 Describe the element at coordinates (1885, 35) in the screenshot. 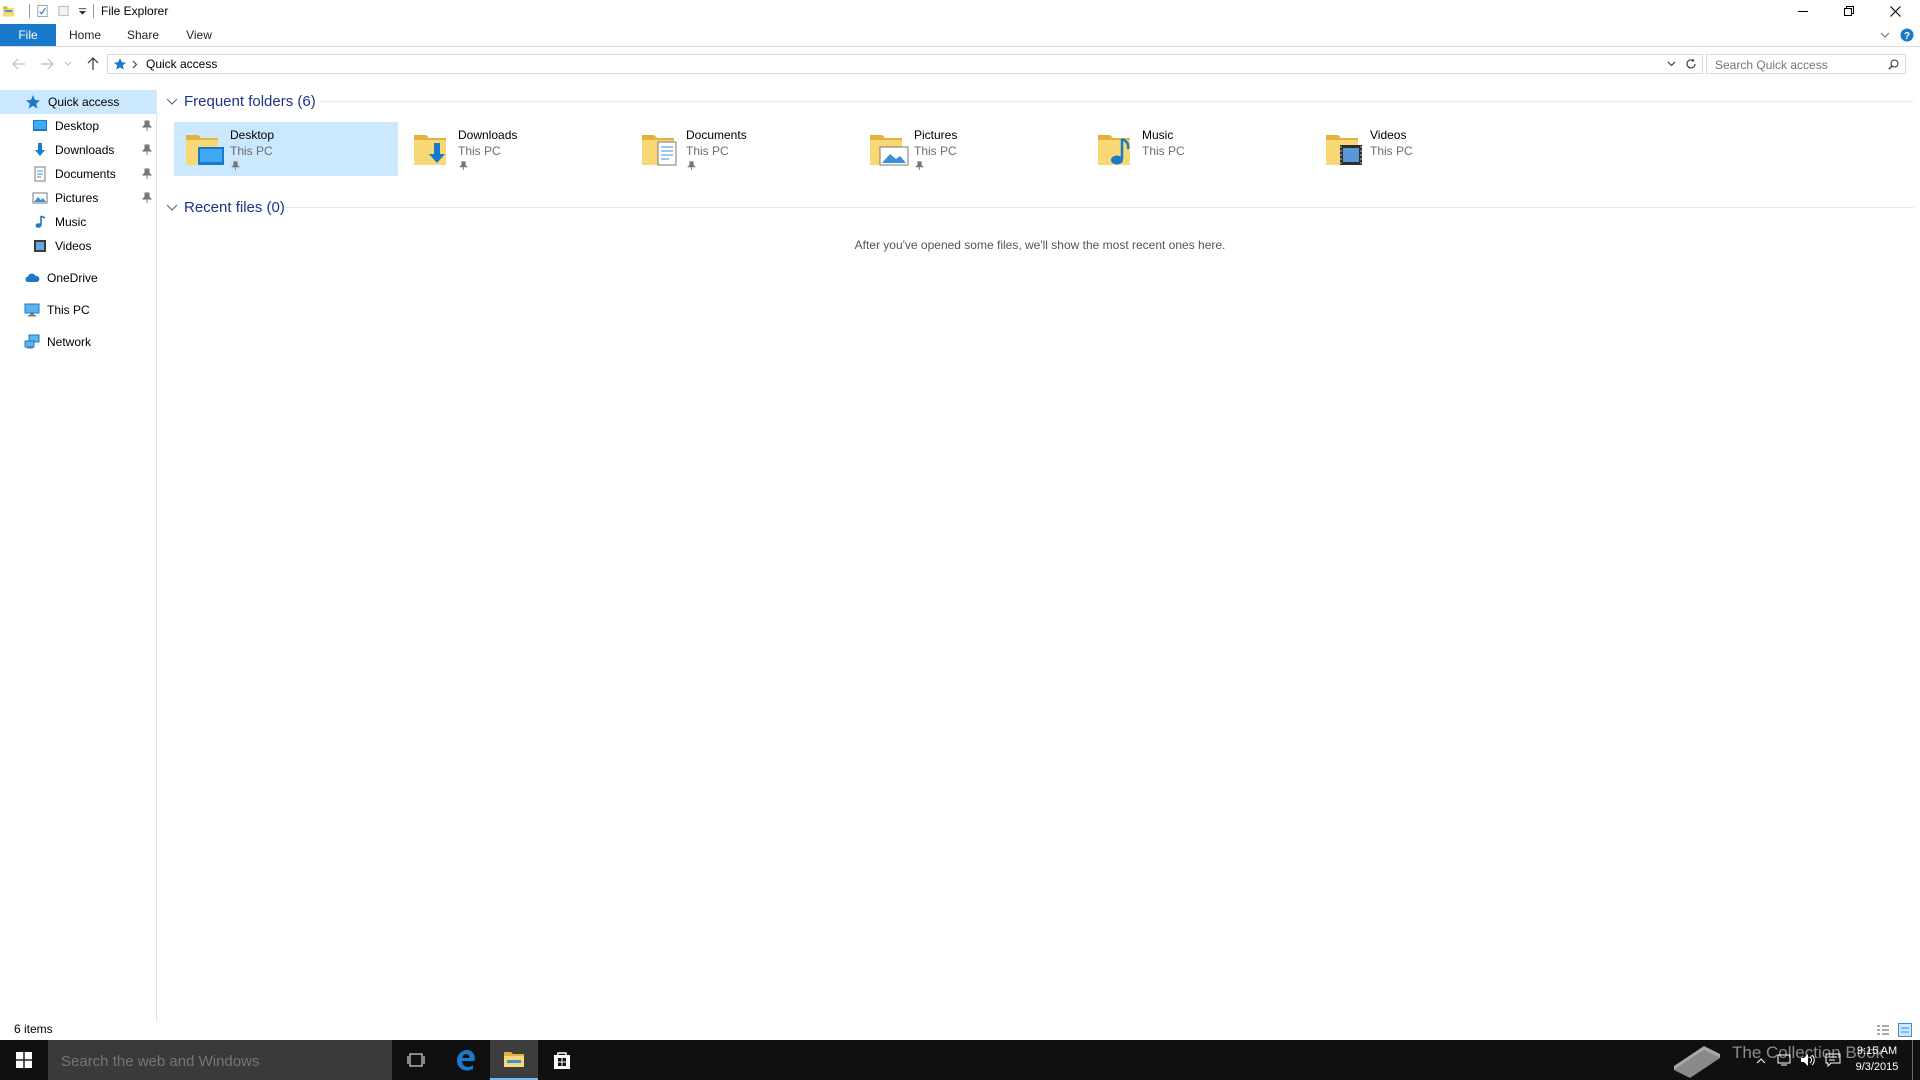

I see `expand-ribbon-icon` at that location.